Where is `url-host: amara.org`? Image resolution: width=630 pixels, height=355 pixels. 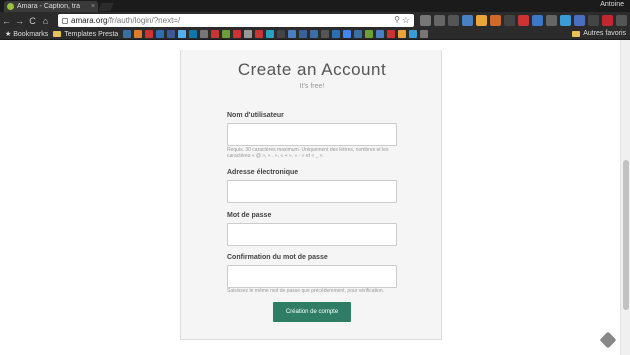 url-host: amara.org is located at coordinates (89, 20).